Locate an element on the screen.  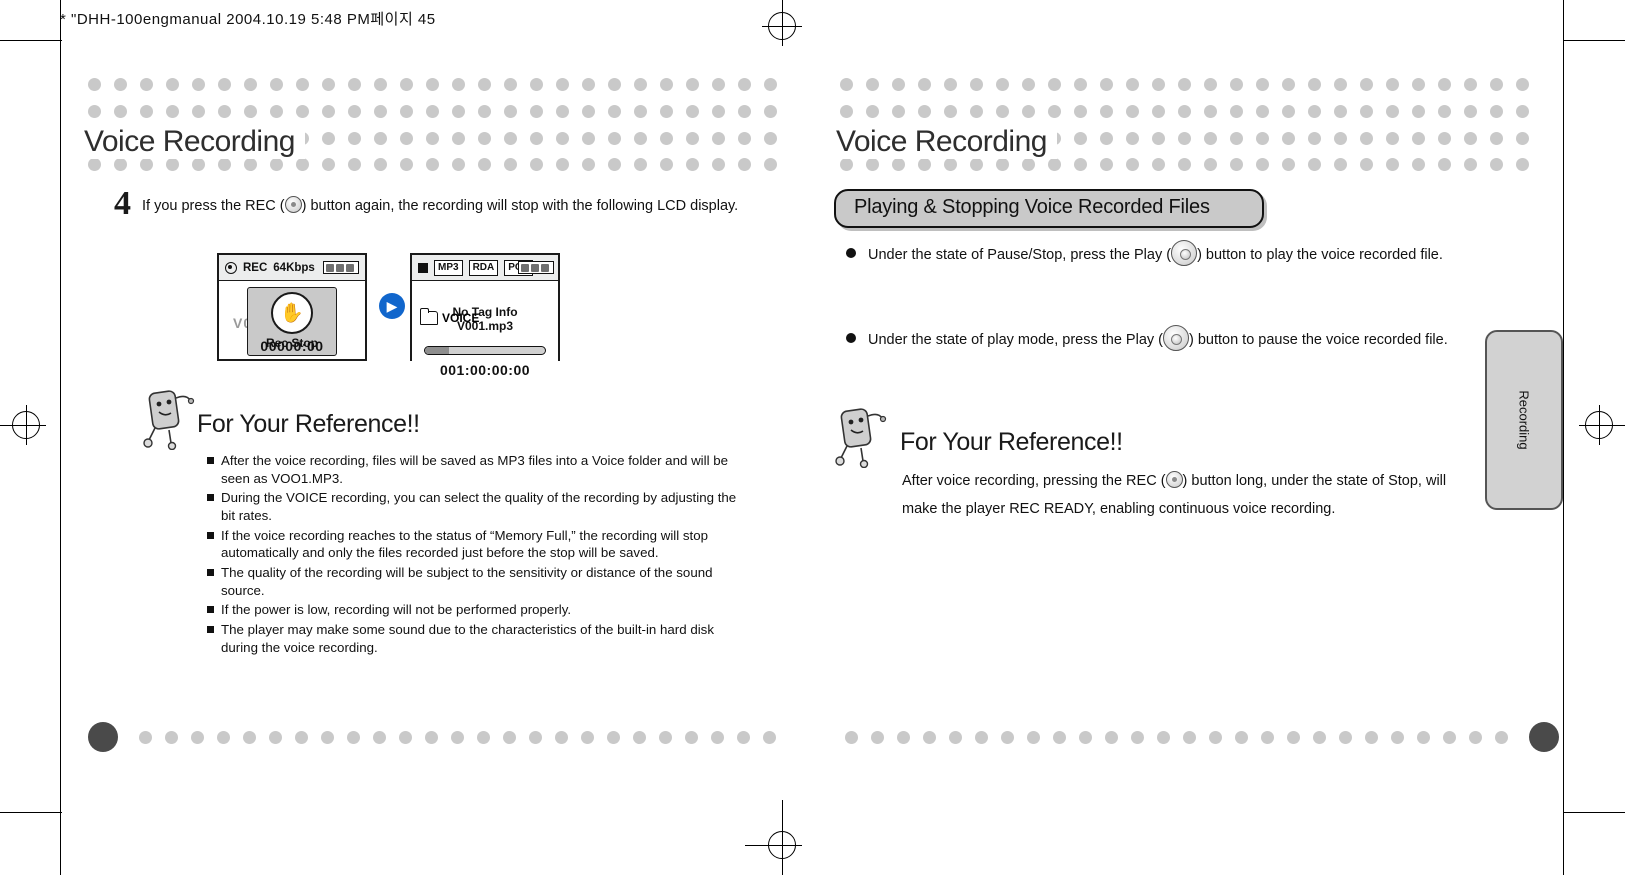
crop-line-top-horizontal-right is located at coordinates (1594, 40).